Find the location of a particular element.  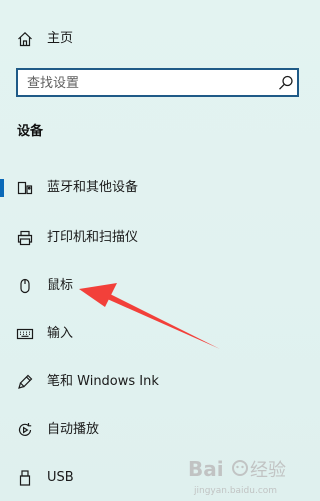

usb-icon is located at coordinates (25, 478).